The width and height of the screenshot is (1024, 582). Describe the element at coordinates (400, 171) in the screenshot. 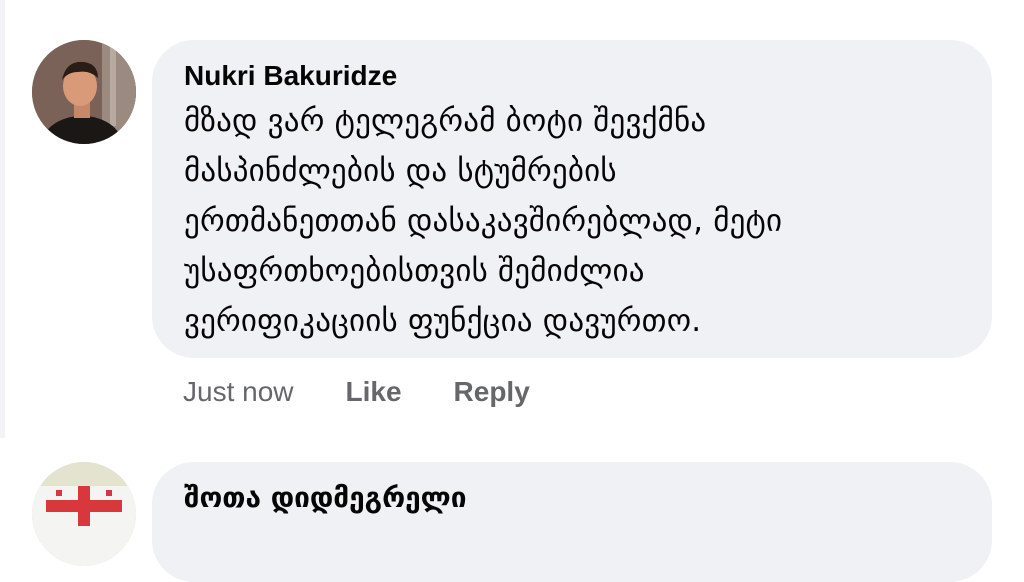

I see `comment-text-line: მასპინძლების და სტუმრების` at that location.